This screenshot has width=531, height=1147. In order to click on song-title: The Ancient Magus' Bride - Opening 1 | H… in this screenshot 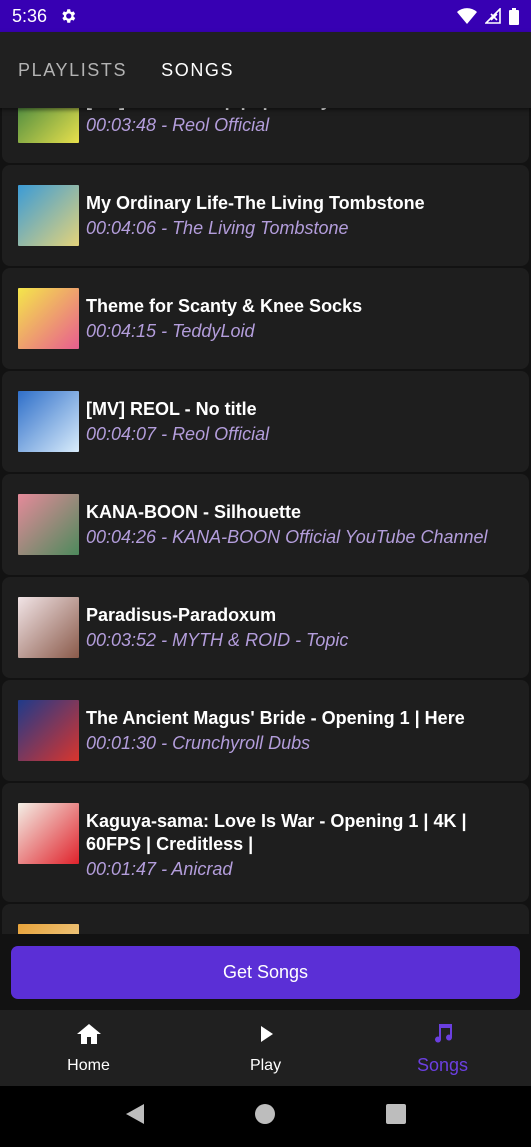, I will do `click(275, 718)`.